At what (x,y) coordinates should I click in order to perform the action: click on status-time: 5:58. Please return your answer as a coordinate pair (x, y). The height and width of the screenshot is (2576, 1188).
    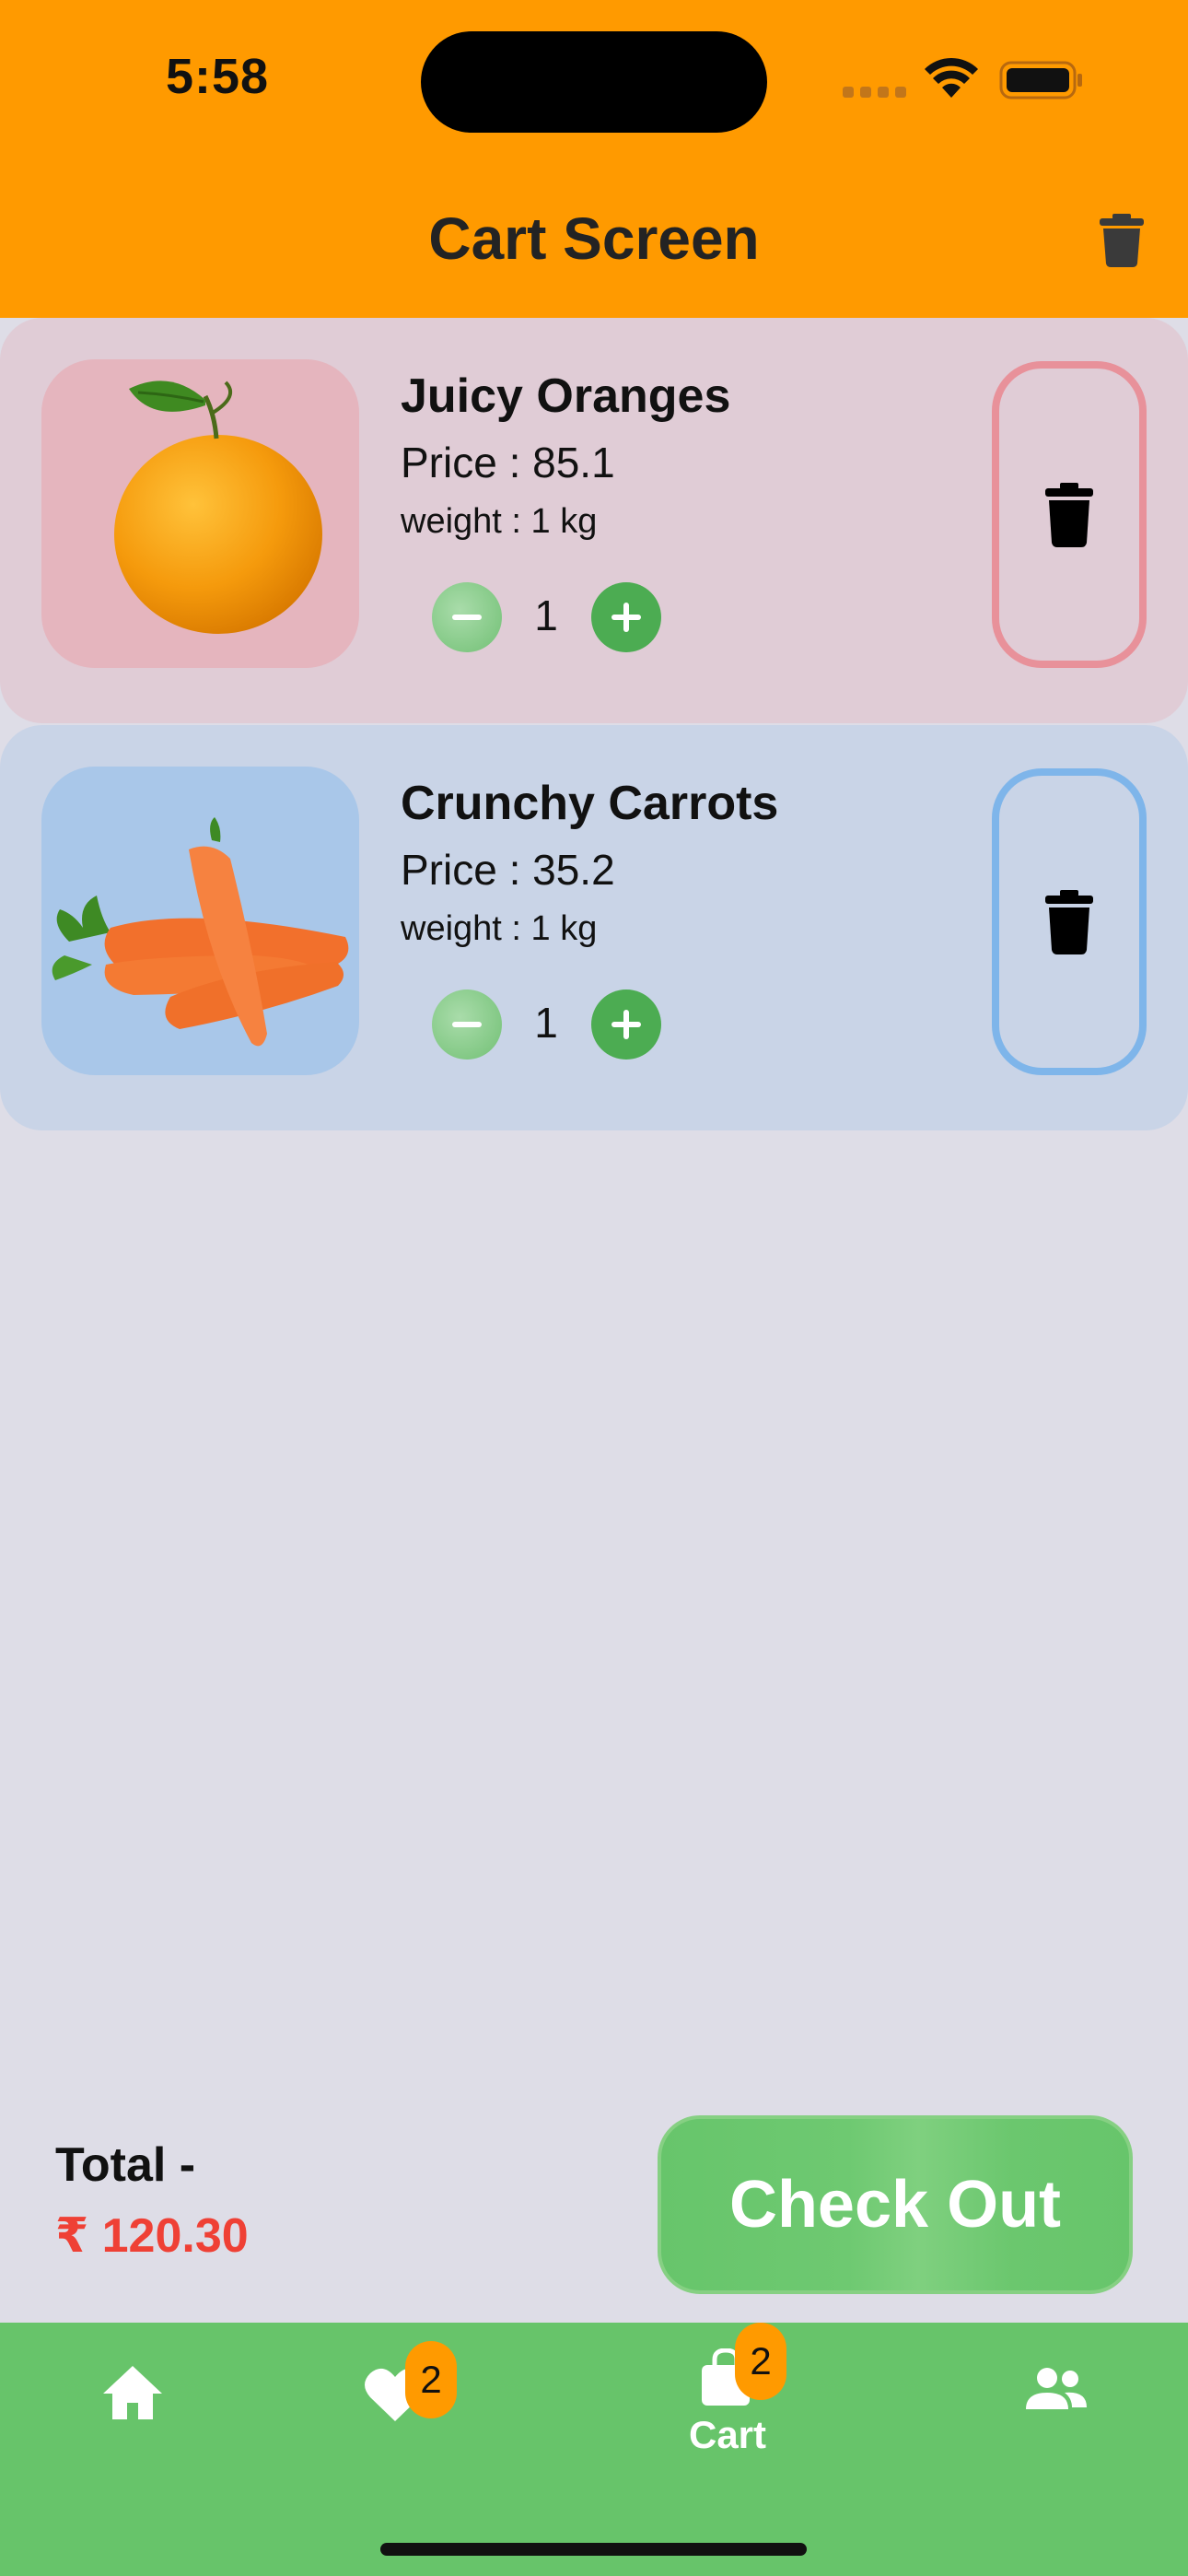
    Looking at the image, I should click on (218, 76).